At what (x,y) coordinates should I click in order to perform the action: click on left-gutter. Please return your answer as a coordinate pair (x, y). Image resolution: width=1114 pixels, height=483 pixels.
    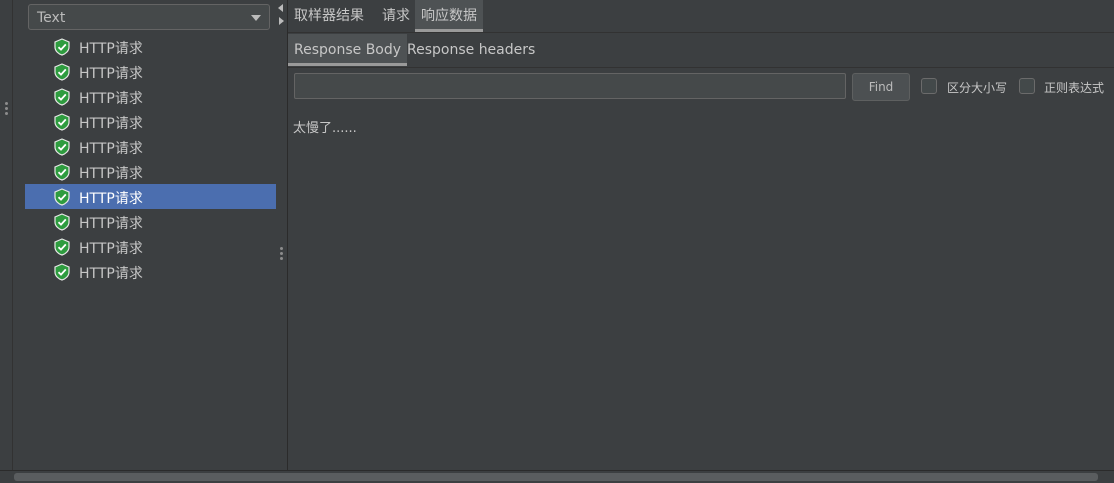
    Looking at the image, I should click on (6, 235).